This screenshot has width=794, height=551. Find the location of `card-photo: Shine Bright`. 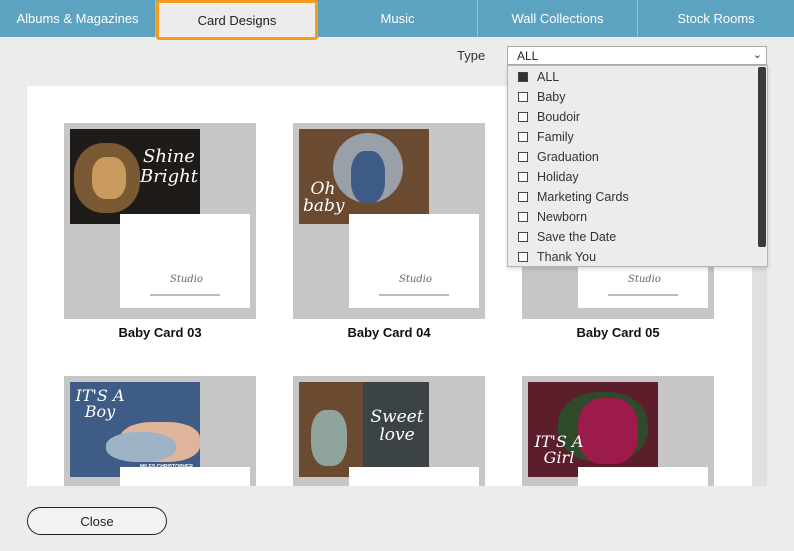

card-photo: Shine Bright is located at coordinates (135, 176).